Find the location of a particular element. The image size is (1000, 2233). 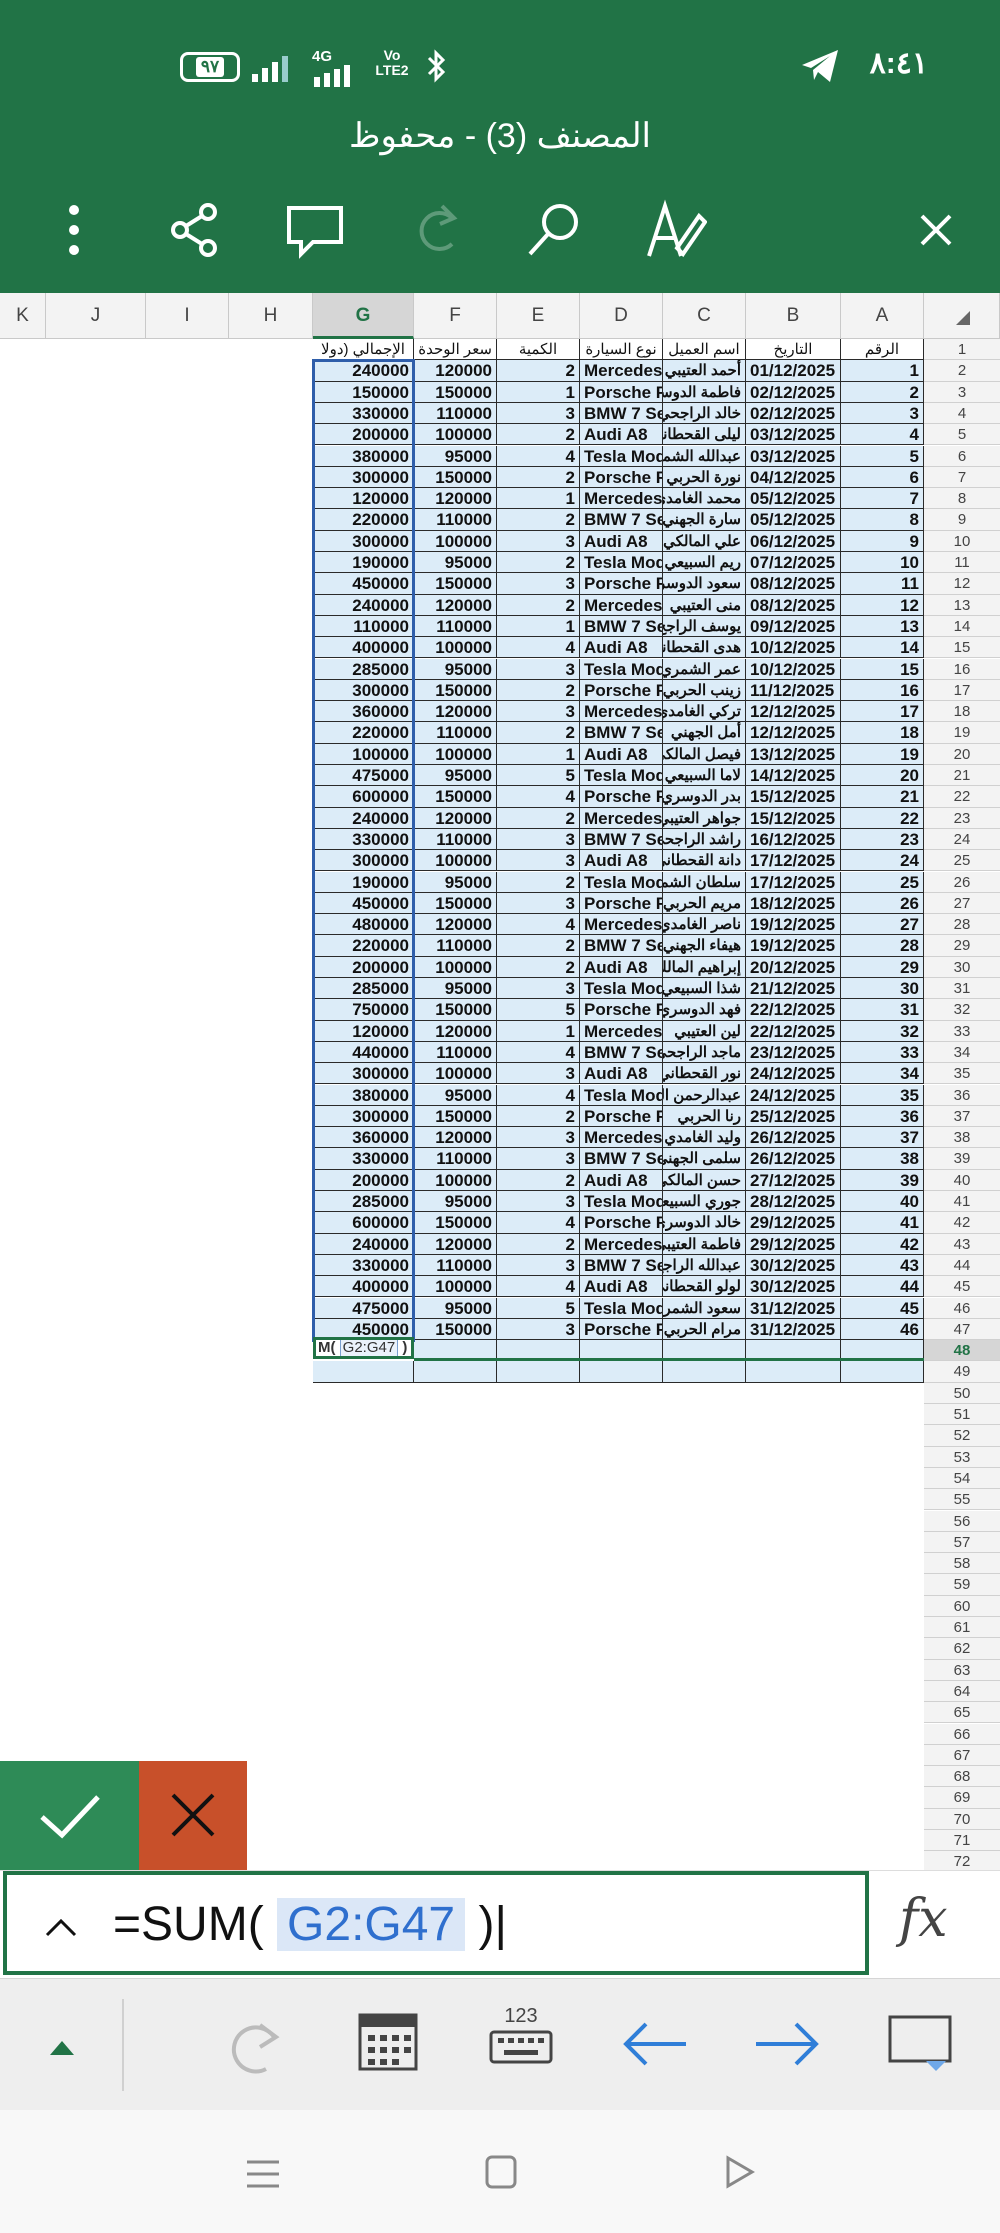

table-cell: 360000 is located at coordinates (363, 1138).